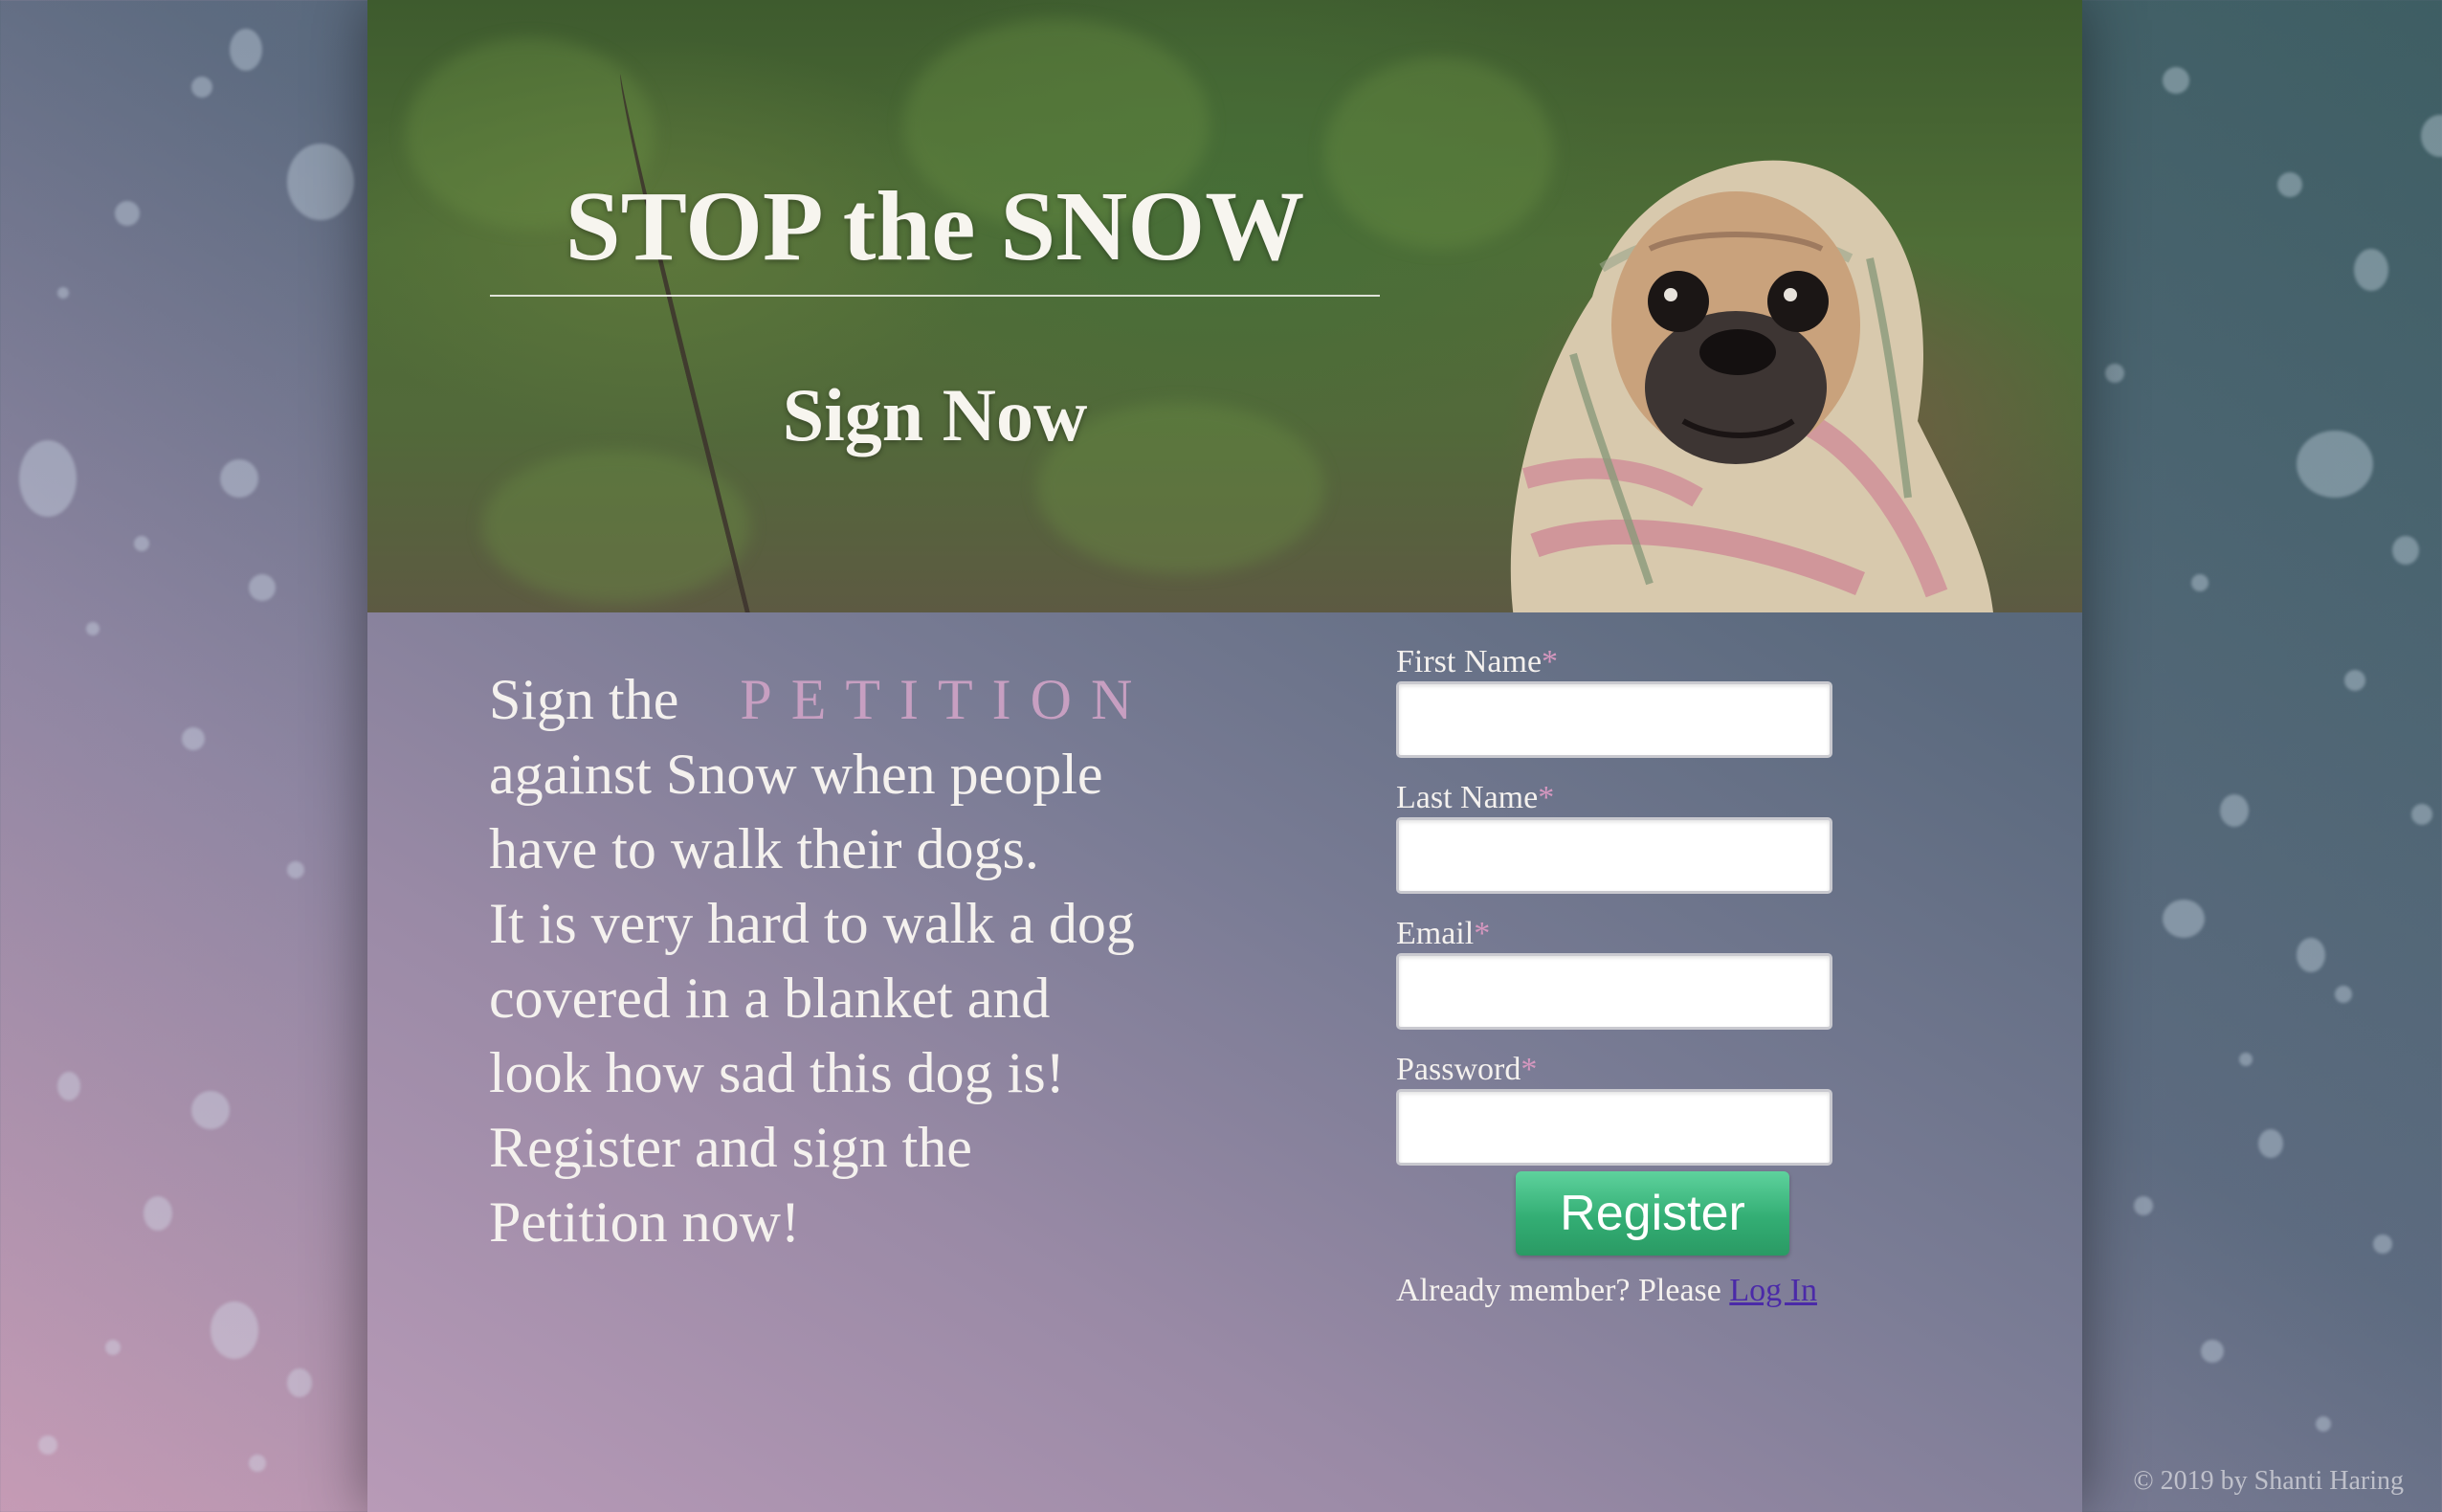  I want to click on pug-in-blanket-image, so click(1726, 373).